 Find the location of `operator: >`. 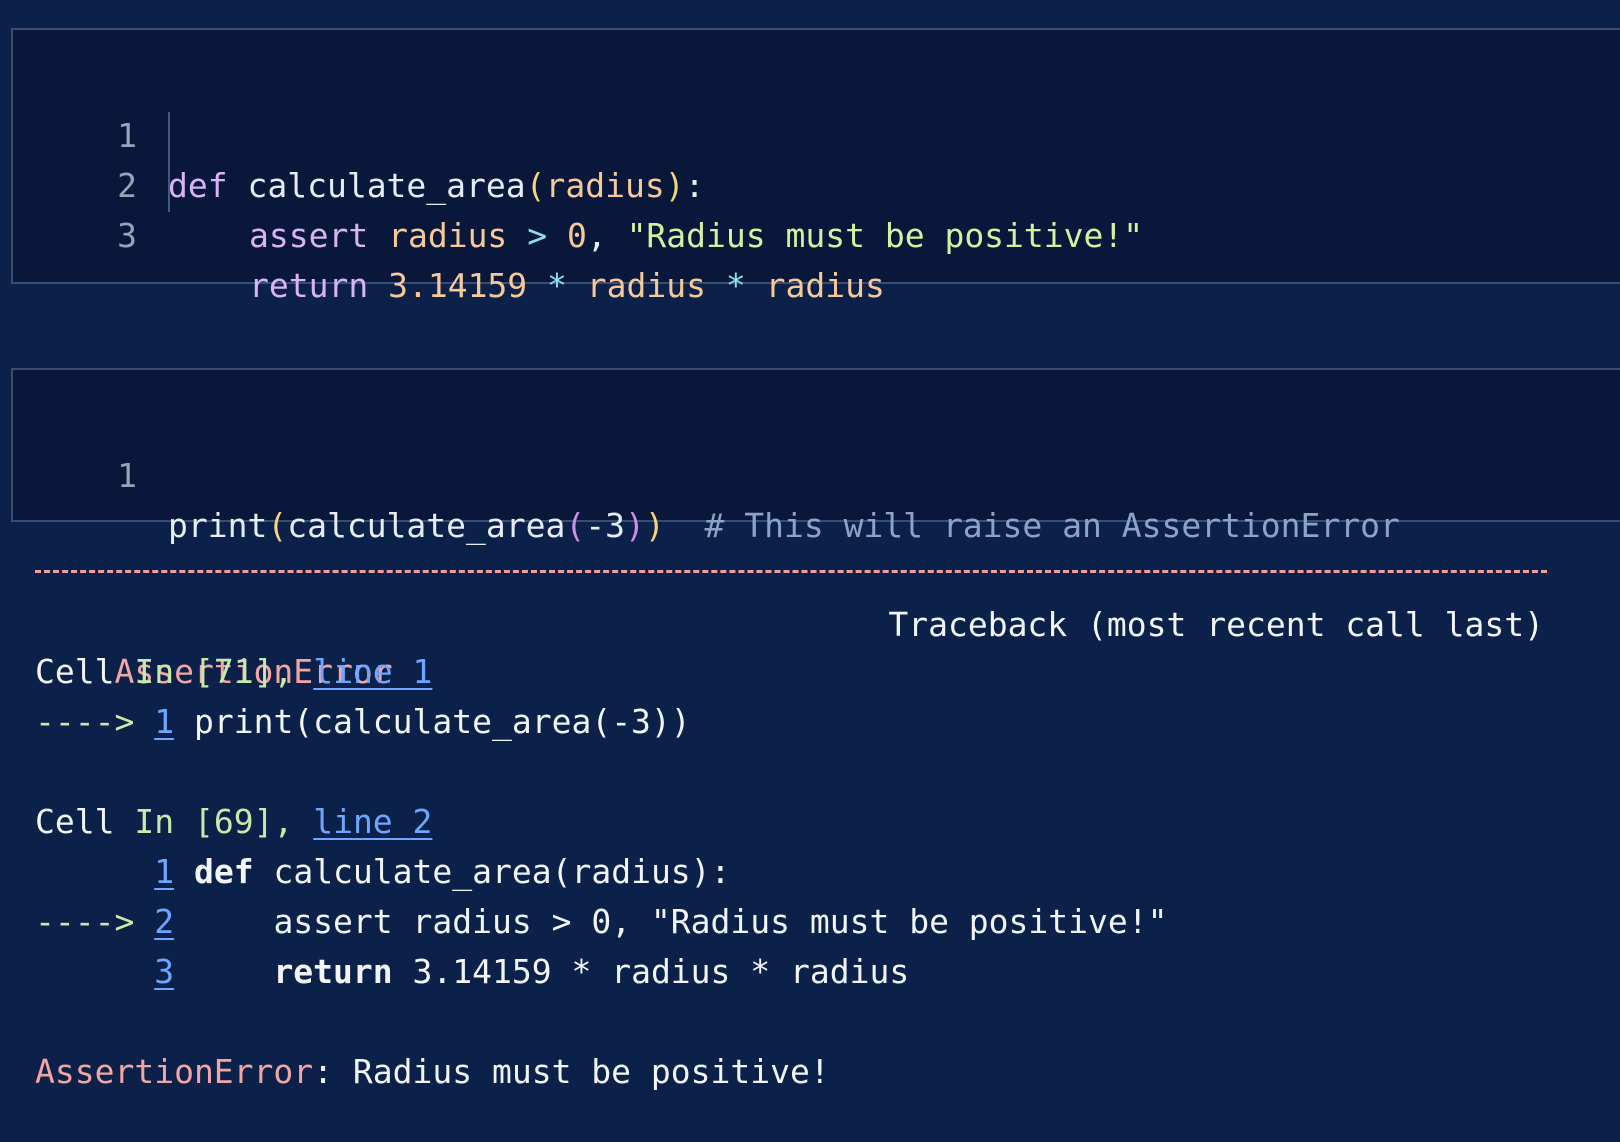

operator: > is located at coordinates (537, 235).